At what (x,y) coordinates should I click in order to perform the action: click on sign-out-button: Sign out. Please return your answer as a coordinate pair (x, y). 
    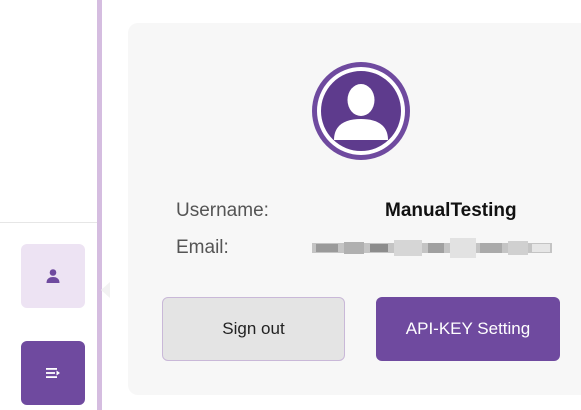
    Looking at the image, I should click on (253, 329).